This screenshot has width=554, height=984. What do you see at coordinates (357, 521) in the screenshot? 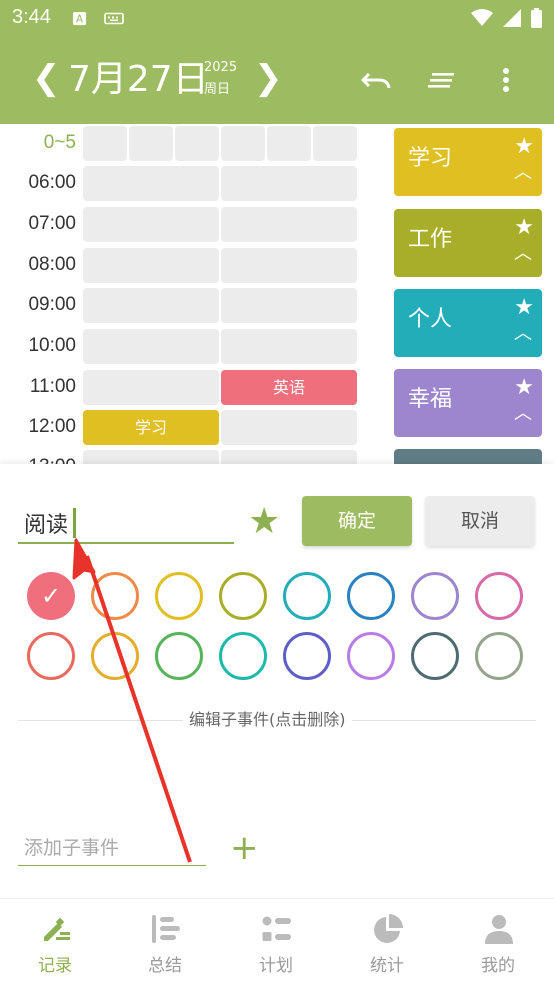
I see `confirm-button: 确定` at bounding box center [357, 521].